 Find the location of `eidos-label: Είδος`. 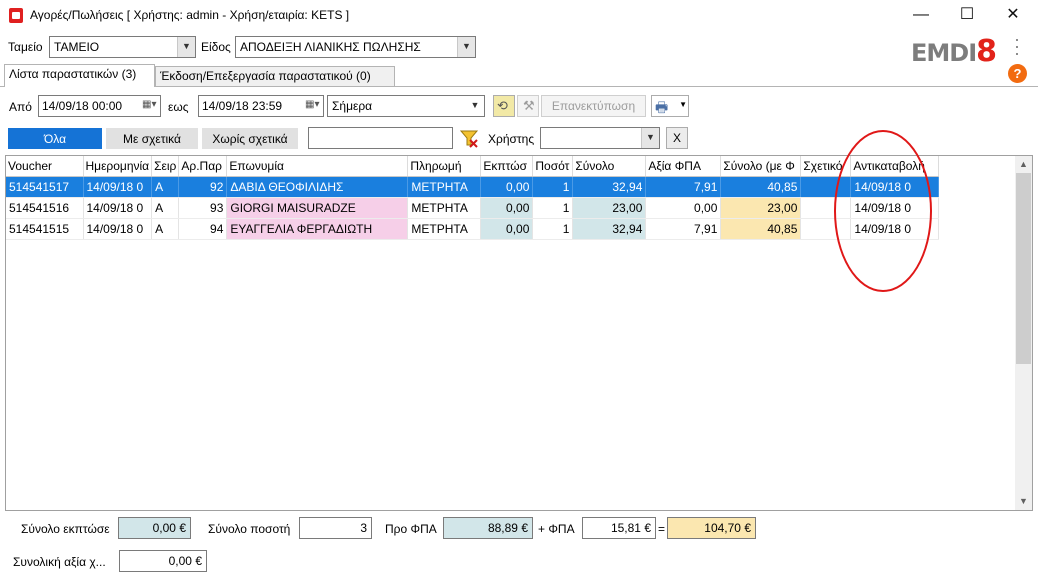

eidos-label: Είδος is located at coordinates (216, 47).